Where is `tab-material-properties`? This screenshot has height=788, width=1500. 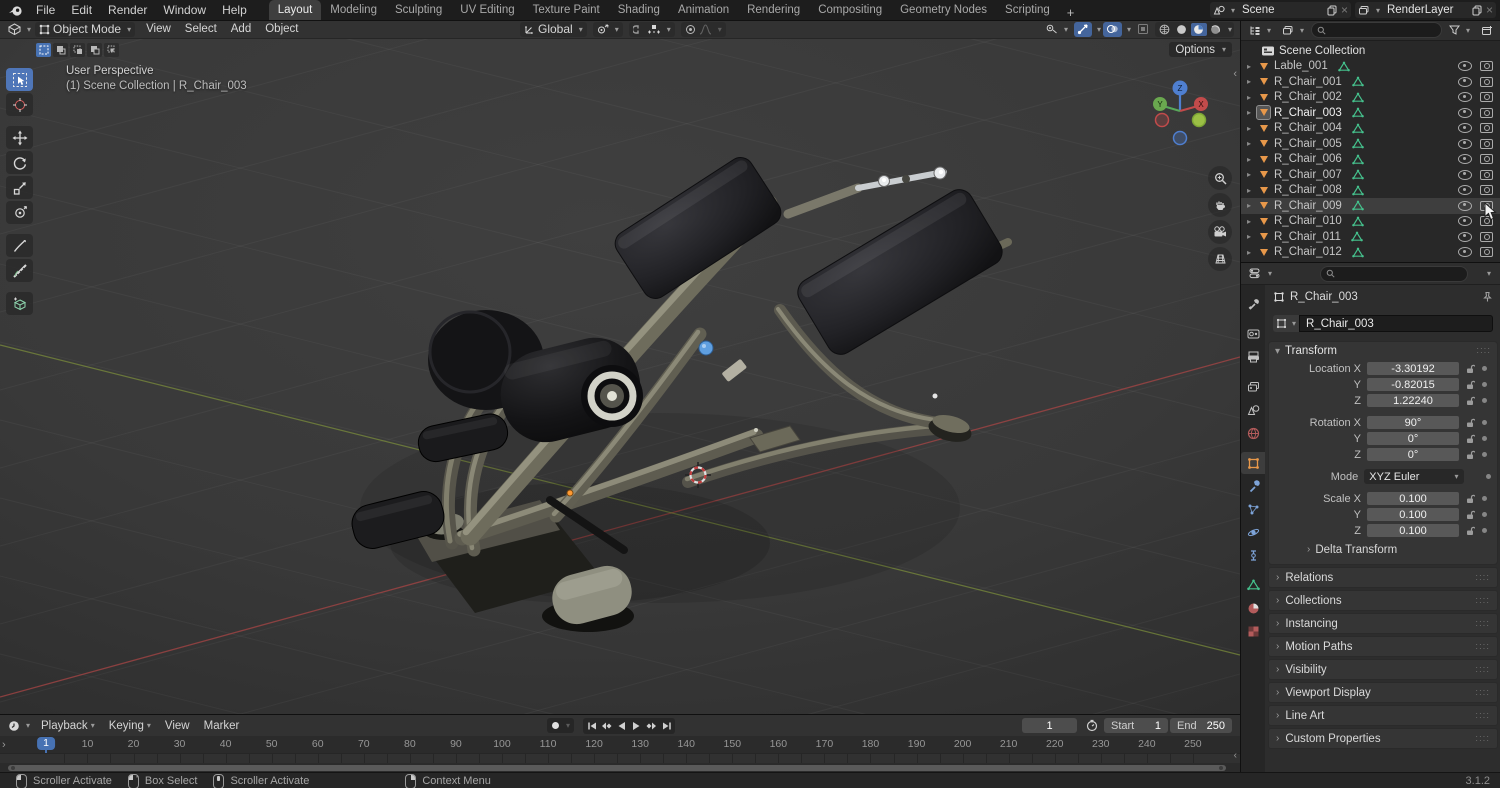
tab-material-properties is located at coordinates (1253, 608).